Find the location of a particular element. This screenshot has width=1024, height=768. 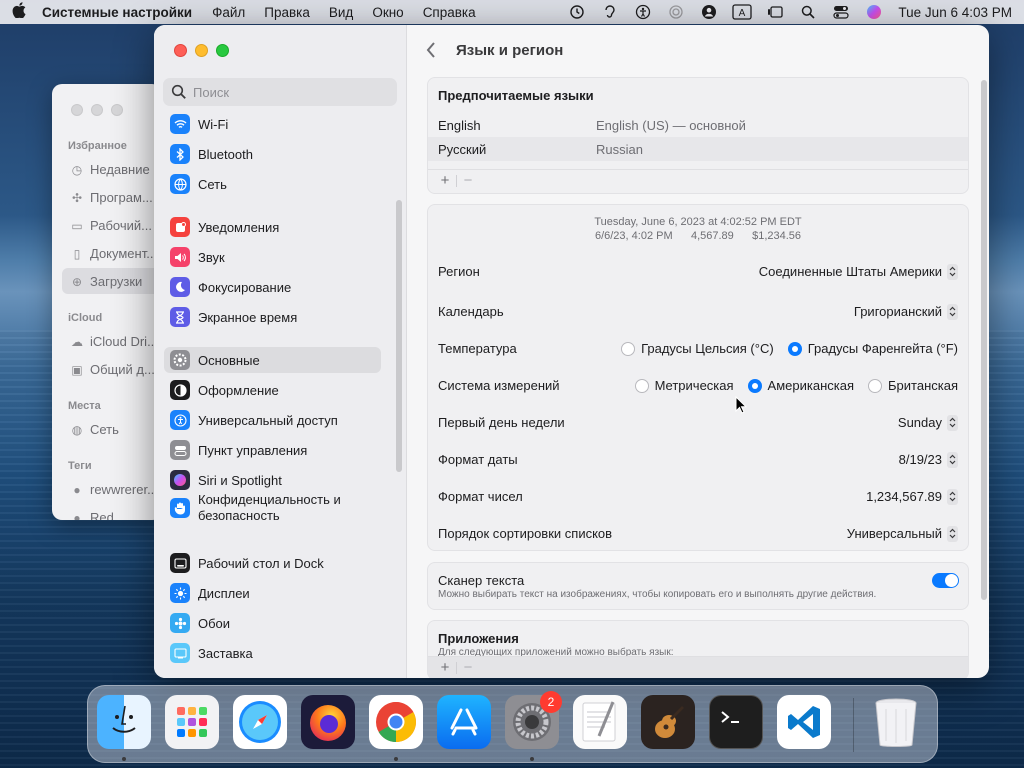

stage-manager-icon is located at coordinates (774, 12).